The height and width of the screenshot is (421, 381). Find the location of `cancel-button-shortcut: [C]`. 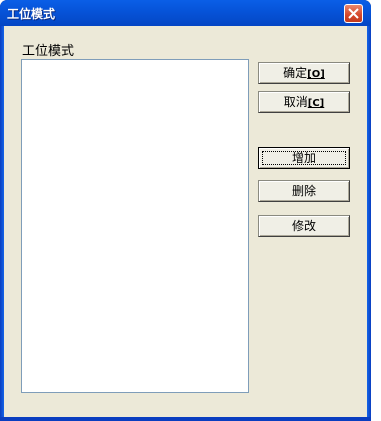

cancel-button-shortcut: [C] is located at coordinates (316, 103).